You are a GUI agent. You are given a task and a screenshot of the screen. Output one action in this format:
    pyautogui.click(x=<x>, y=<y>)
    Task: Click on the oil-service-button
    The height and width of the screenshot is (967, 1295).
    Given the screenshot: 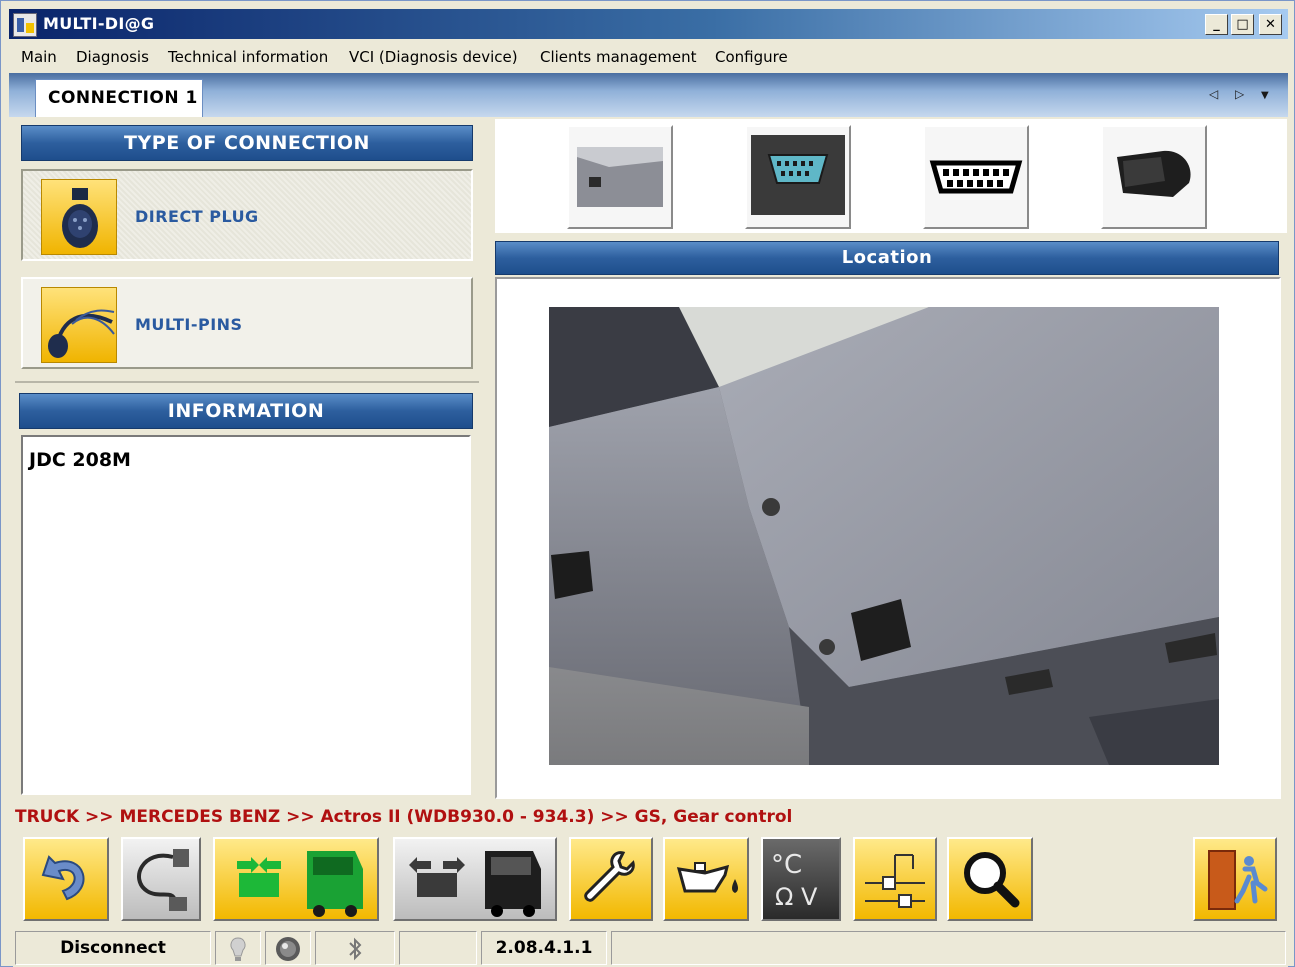 What is the action you would take?
    pyautogui.click(x=706, y=879)
    